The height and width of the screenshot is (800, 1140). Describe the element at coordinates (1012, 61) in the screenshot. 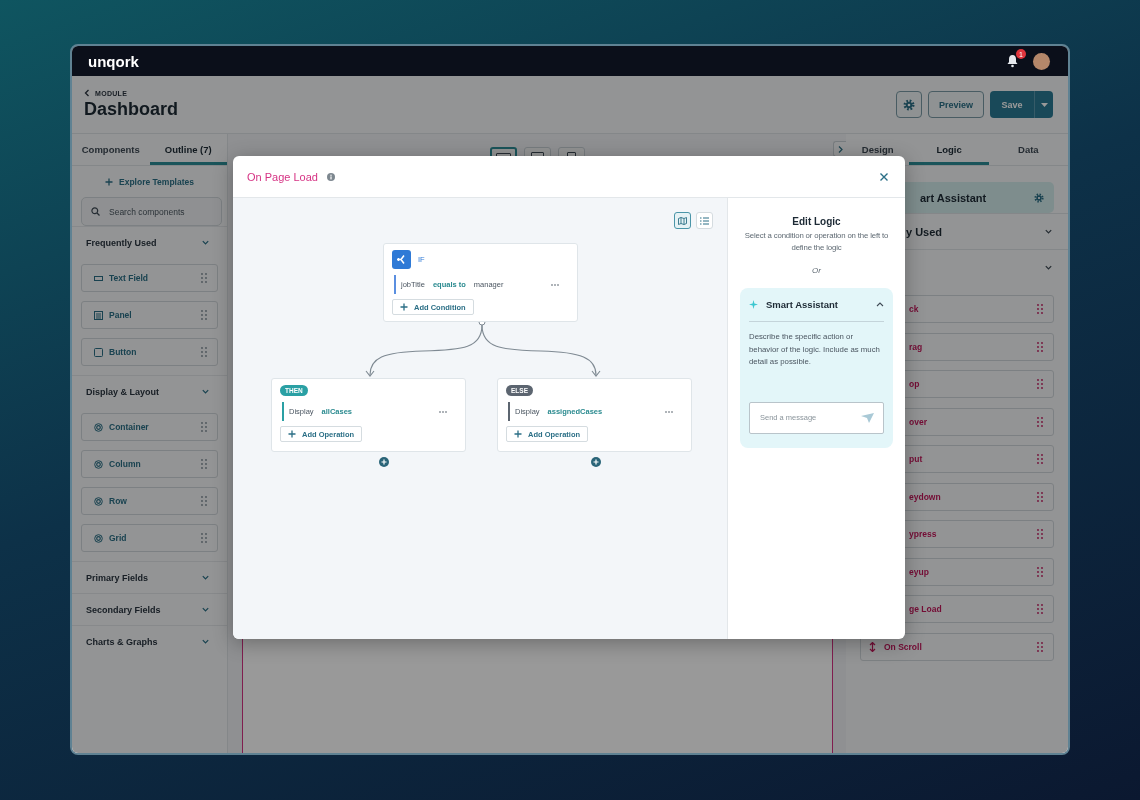

I see `bell-icon` at that location.